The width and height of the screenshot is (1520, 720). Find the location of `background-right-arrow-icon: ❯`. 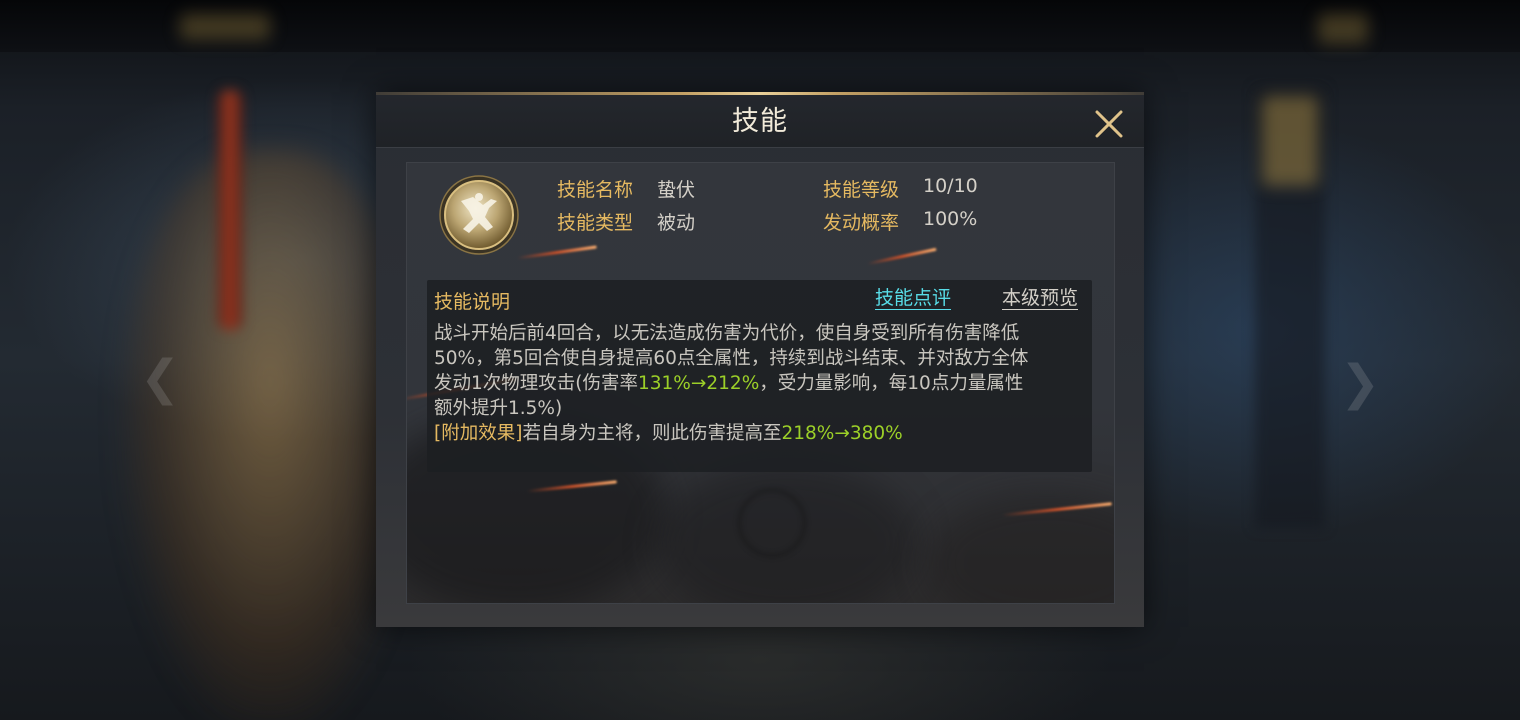

background-right-arrow-icon: ❯ is located at coordinates (1360, 383).